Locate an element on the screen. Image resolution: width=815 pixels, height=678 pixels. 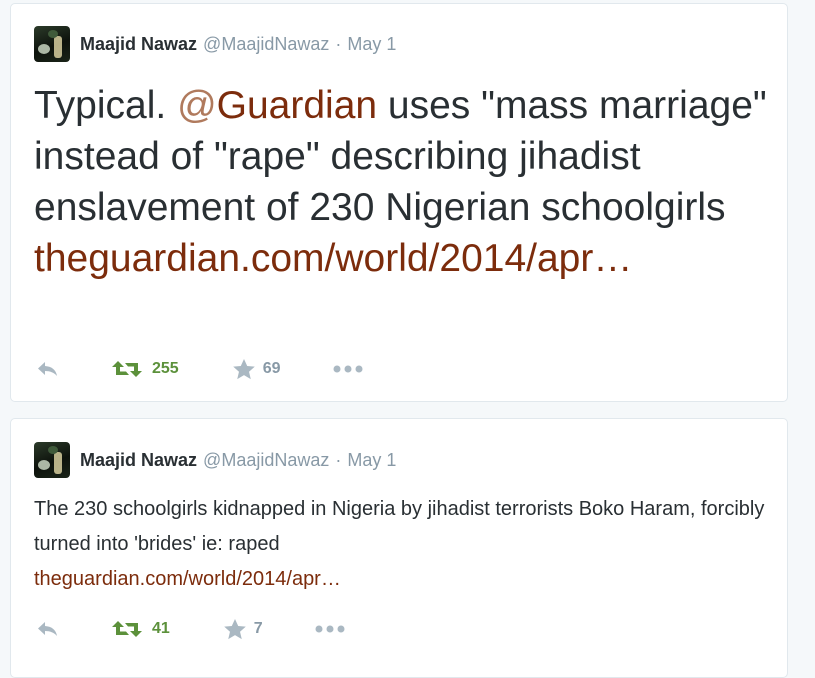
mention-link: @Guardian is located at coordinates (277, 105).